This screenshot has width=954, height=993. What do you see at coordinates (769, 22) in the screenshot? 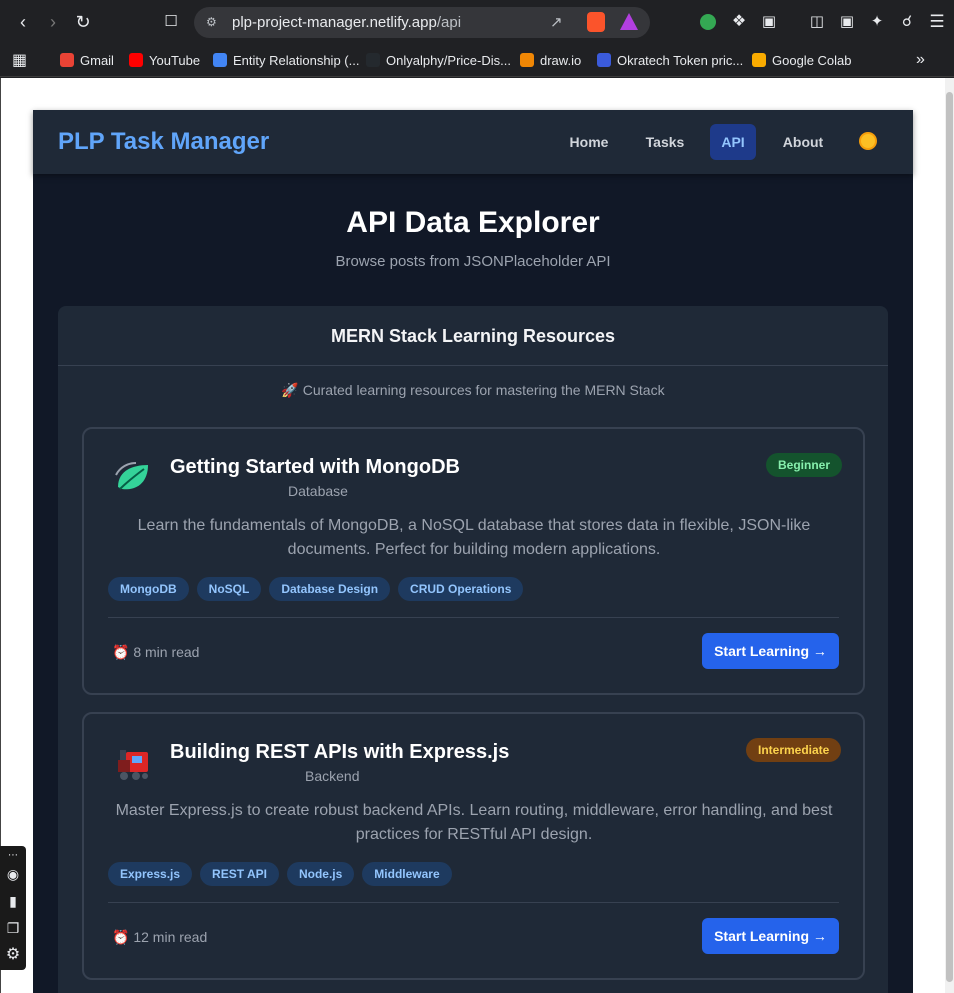
I see `screenshot-icon: ▣` at bounding box center [769, 22].